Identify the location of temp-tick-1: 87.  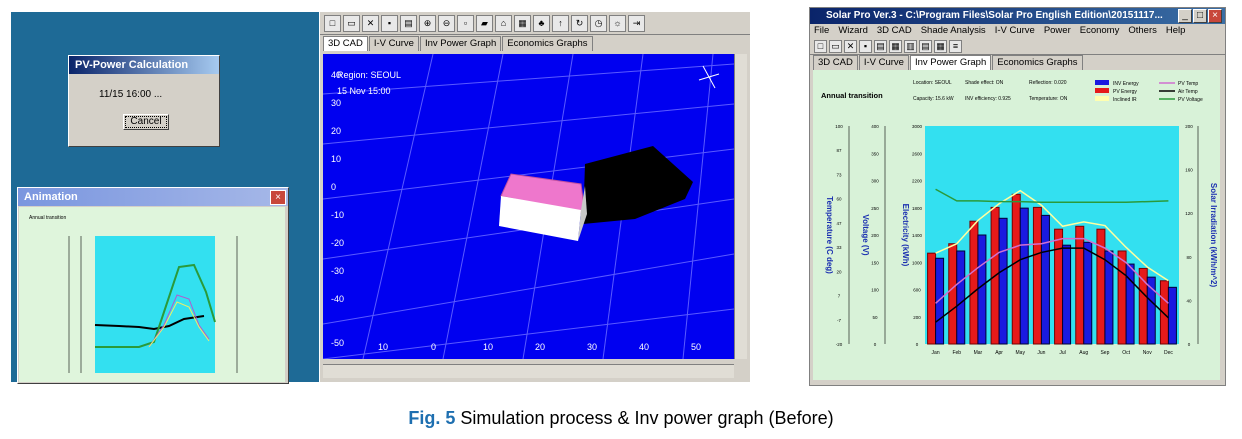
(839, 150).